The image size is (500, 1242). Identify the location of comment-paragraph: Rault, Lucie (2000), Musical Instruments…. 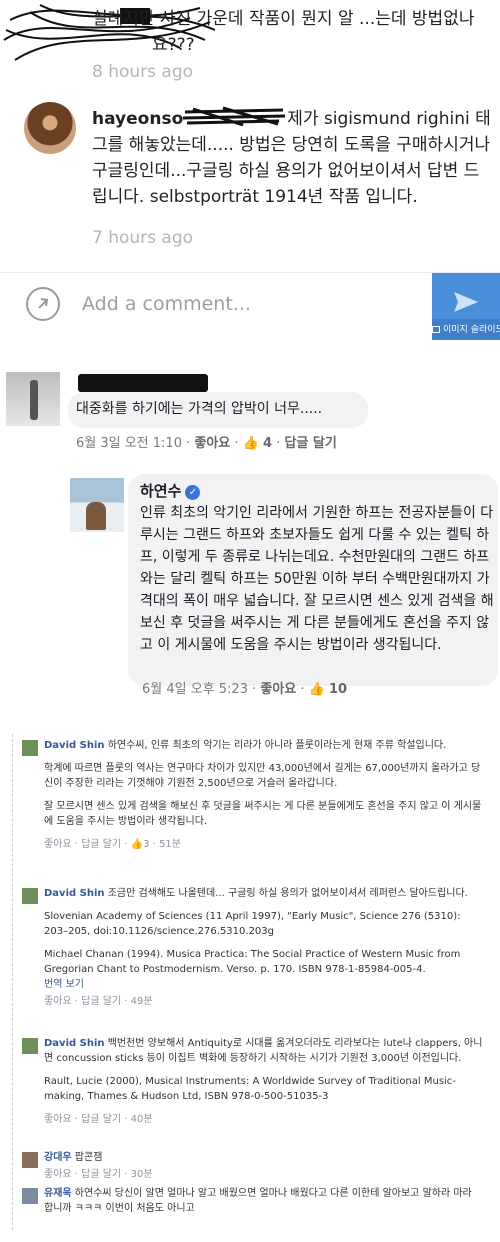
(250, 1089).